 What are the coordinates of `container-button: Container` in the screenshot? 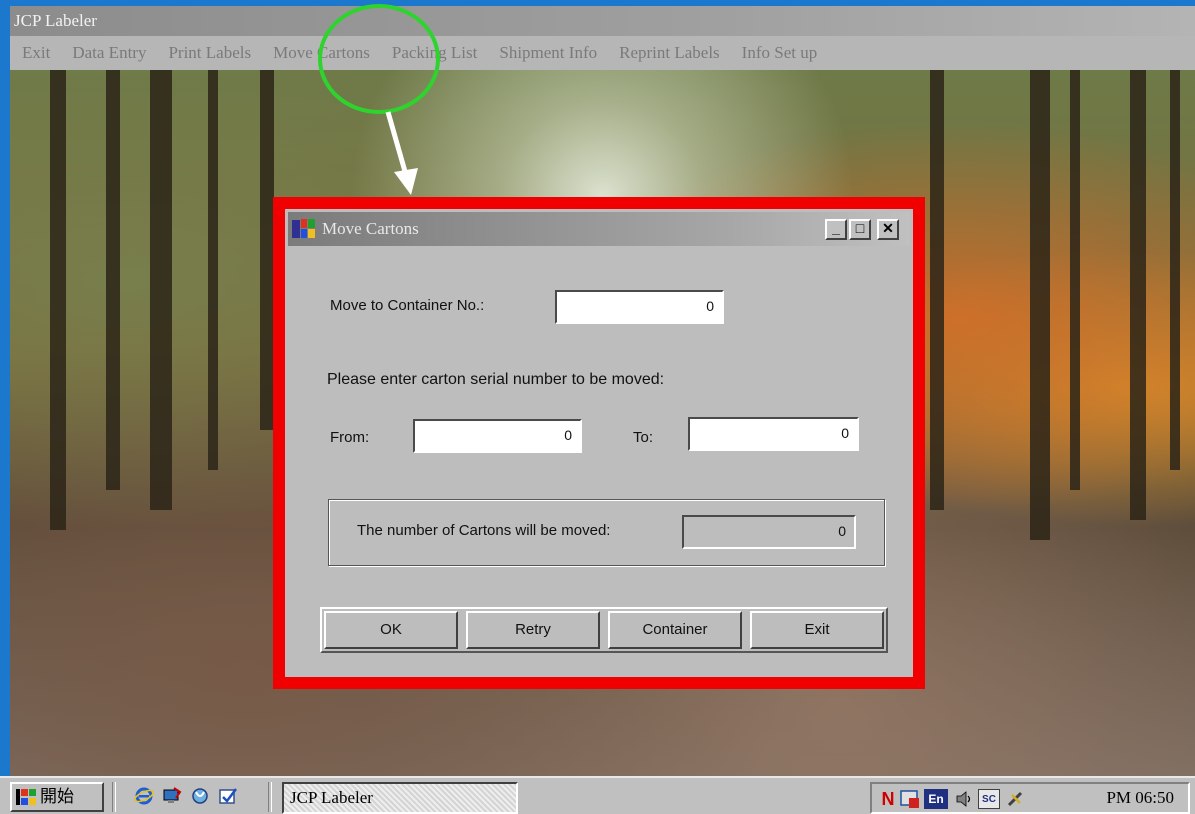 It's located at (675, 630).